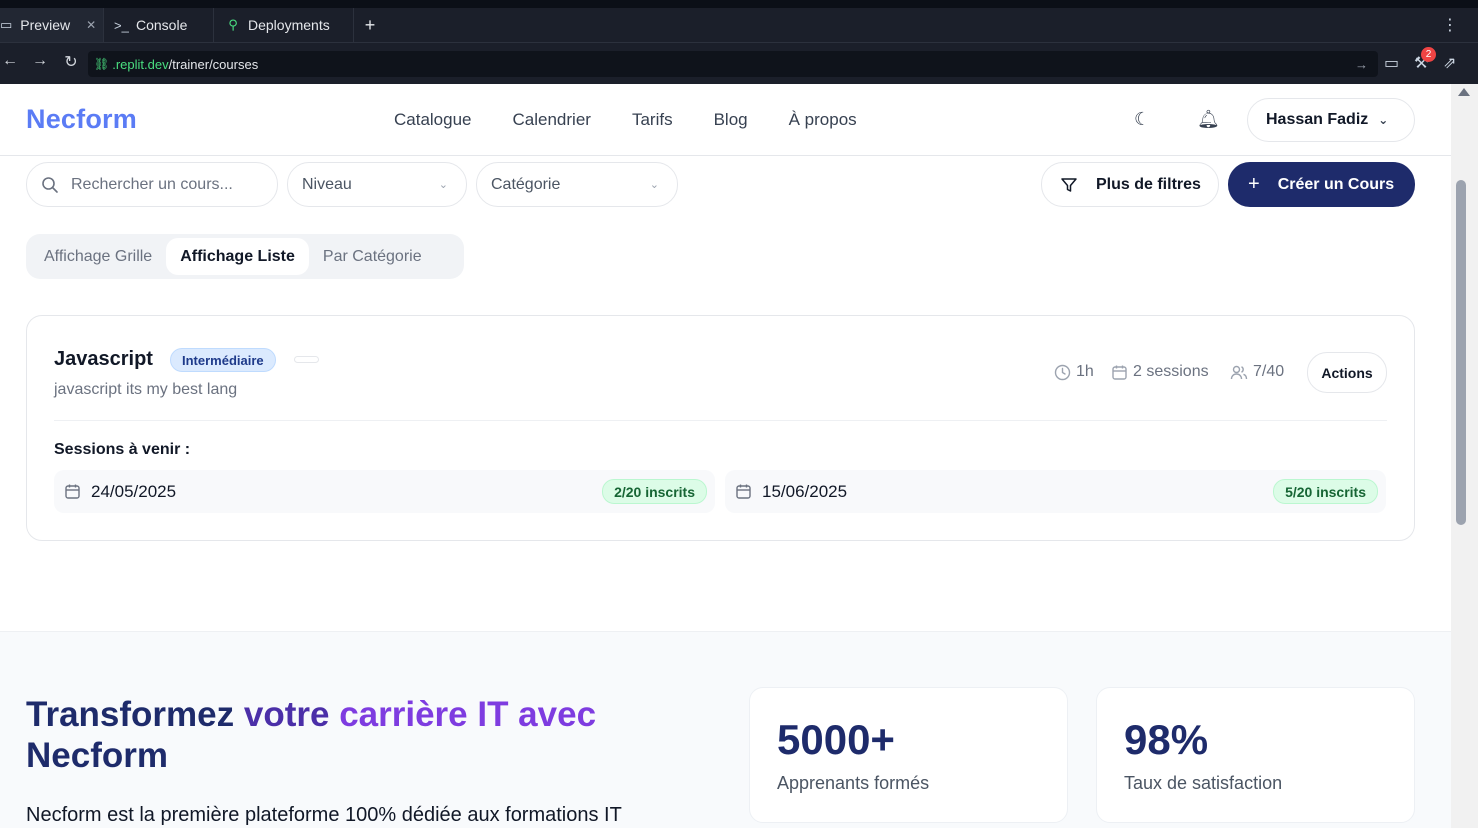  I want to click on nav-a-propos: À propos, so click(823, 120).